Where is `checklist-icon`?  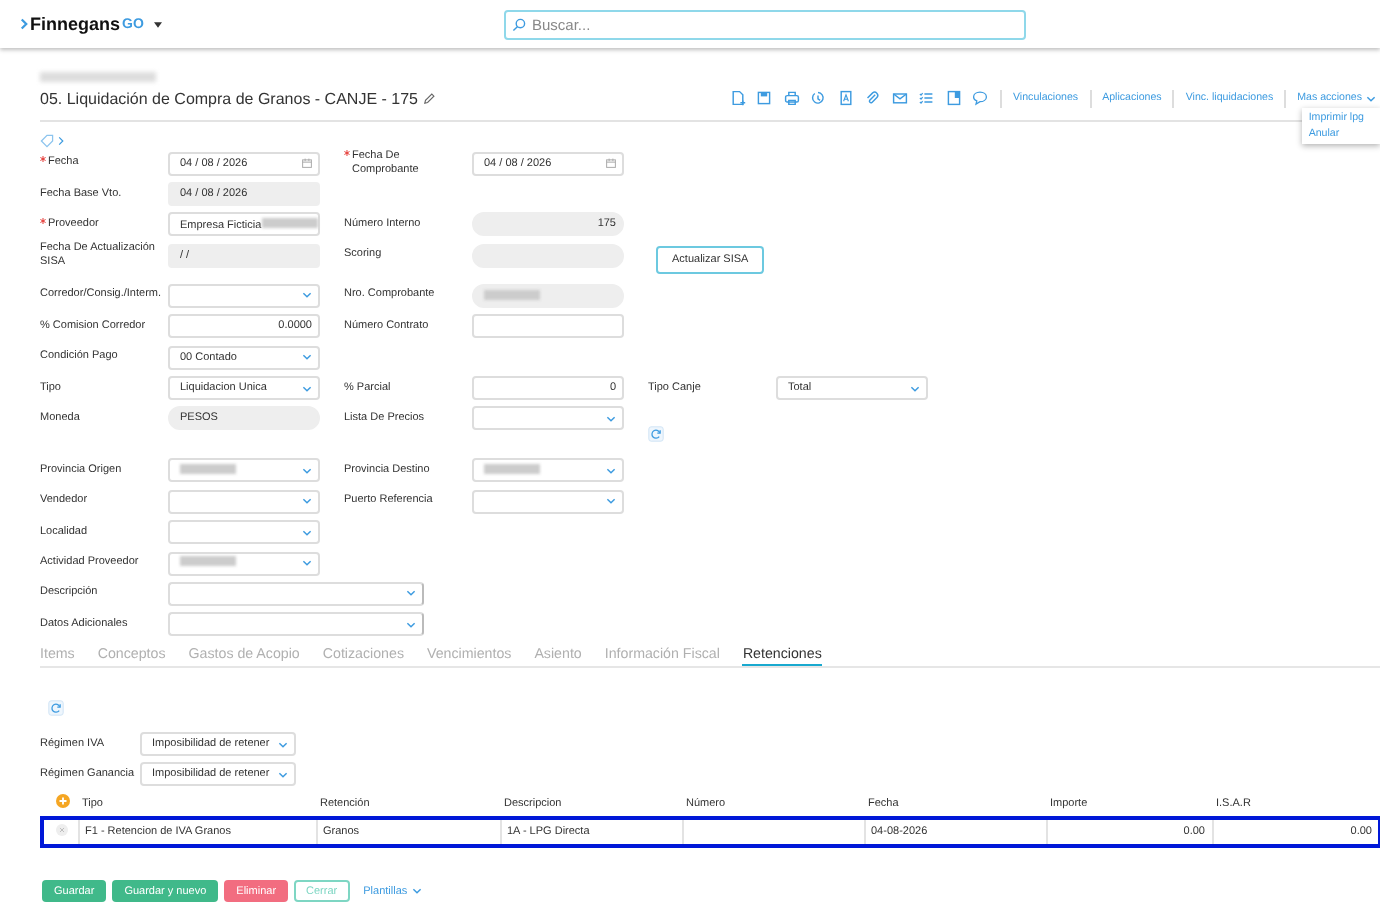
checklist-icon is located at coordinates (926, 98).